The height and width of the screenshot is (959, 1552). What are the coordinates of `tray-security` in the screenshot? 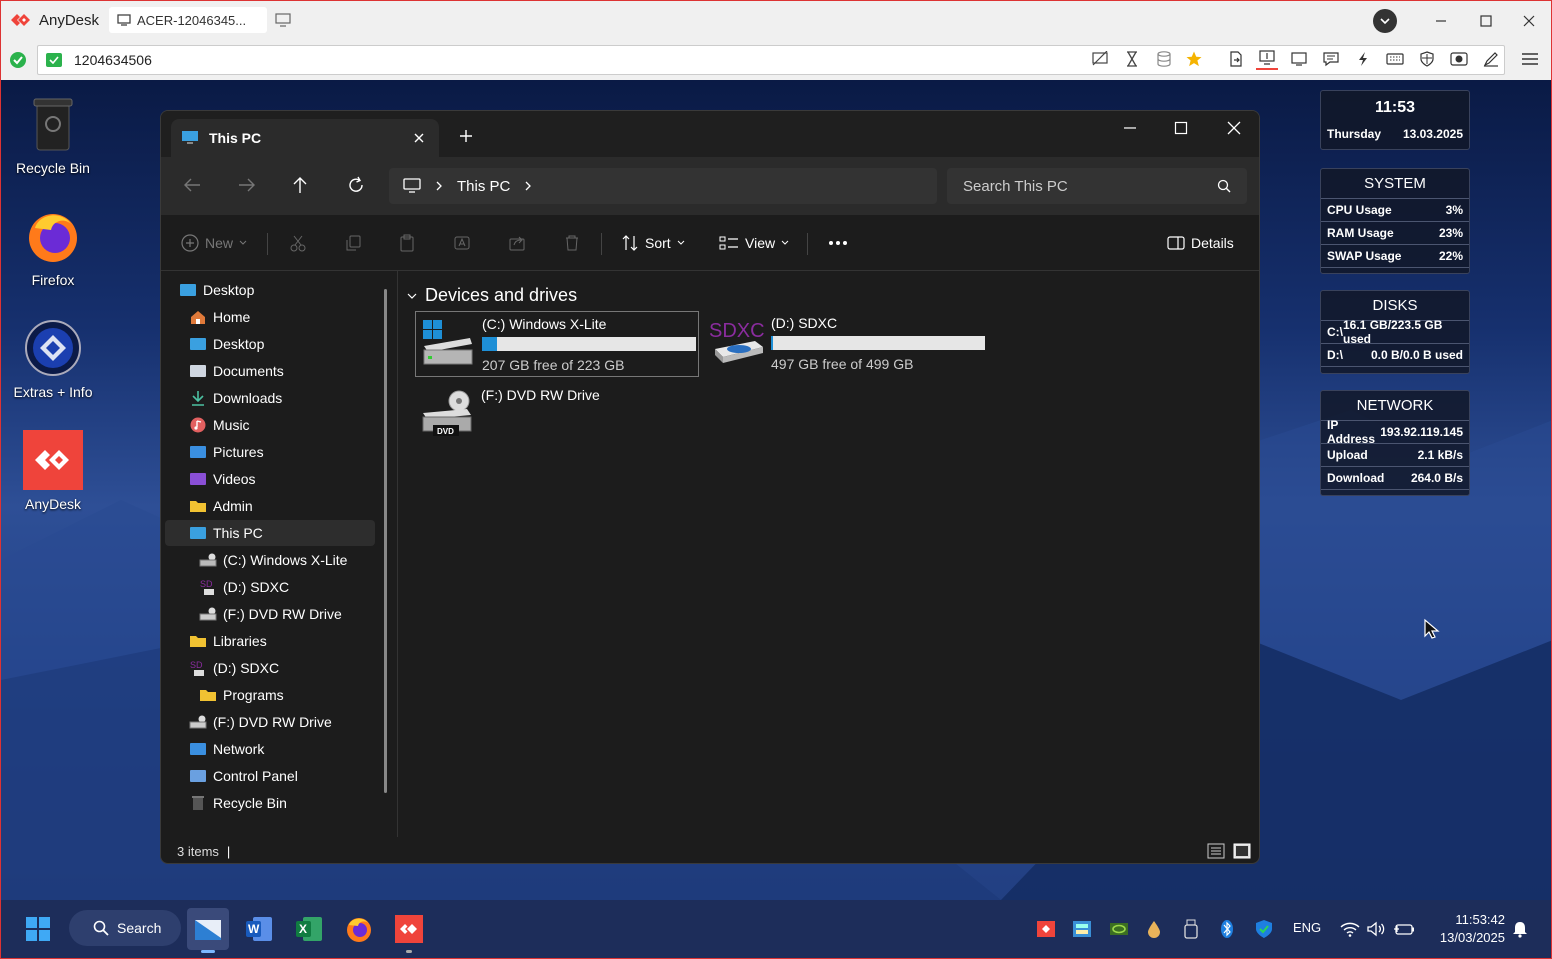 It's located at (1264, 929).